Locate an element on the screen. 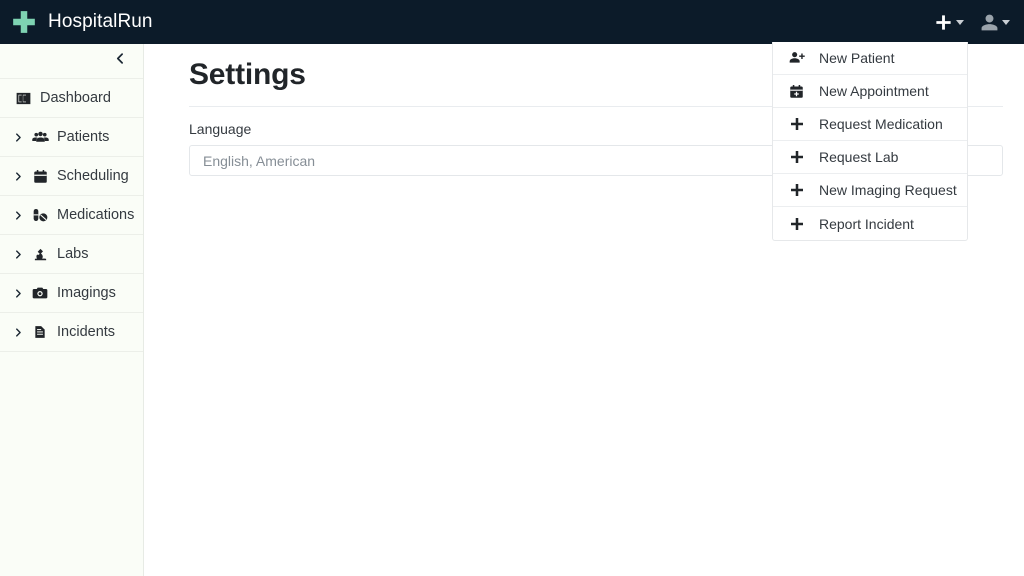  microscope-icon is located at coordinates (40, 254).